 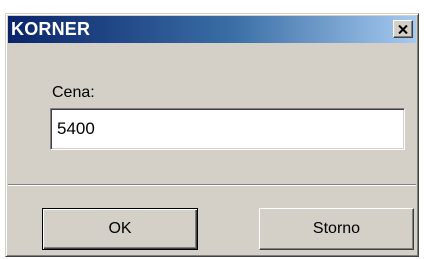 What do you see at coordinates (336, 229) in the screenshot?
I see `cancel-button: Storno` at bounding box center [336, 229].